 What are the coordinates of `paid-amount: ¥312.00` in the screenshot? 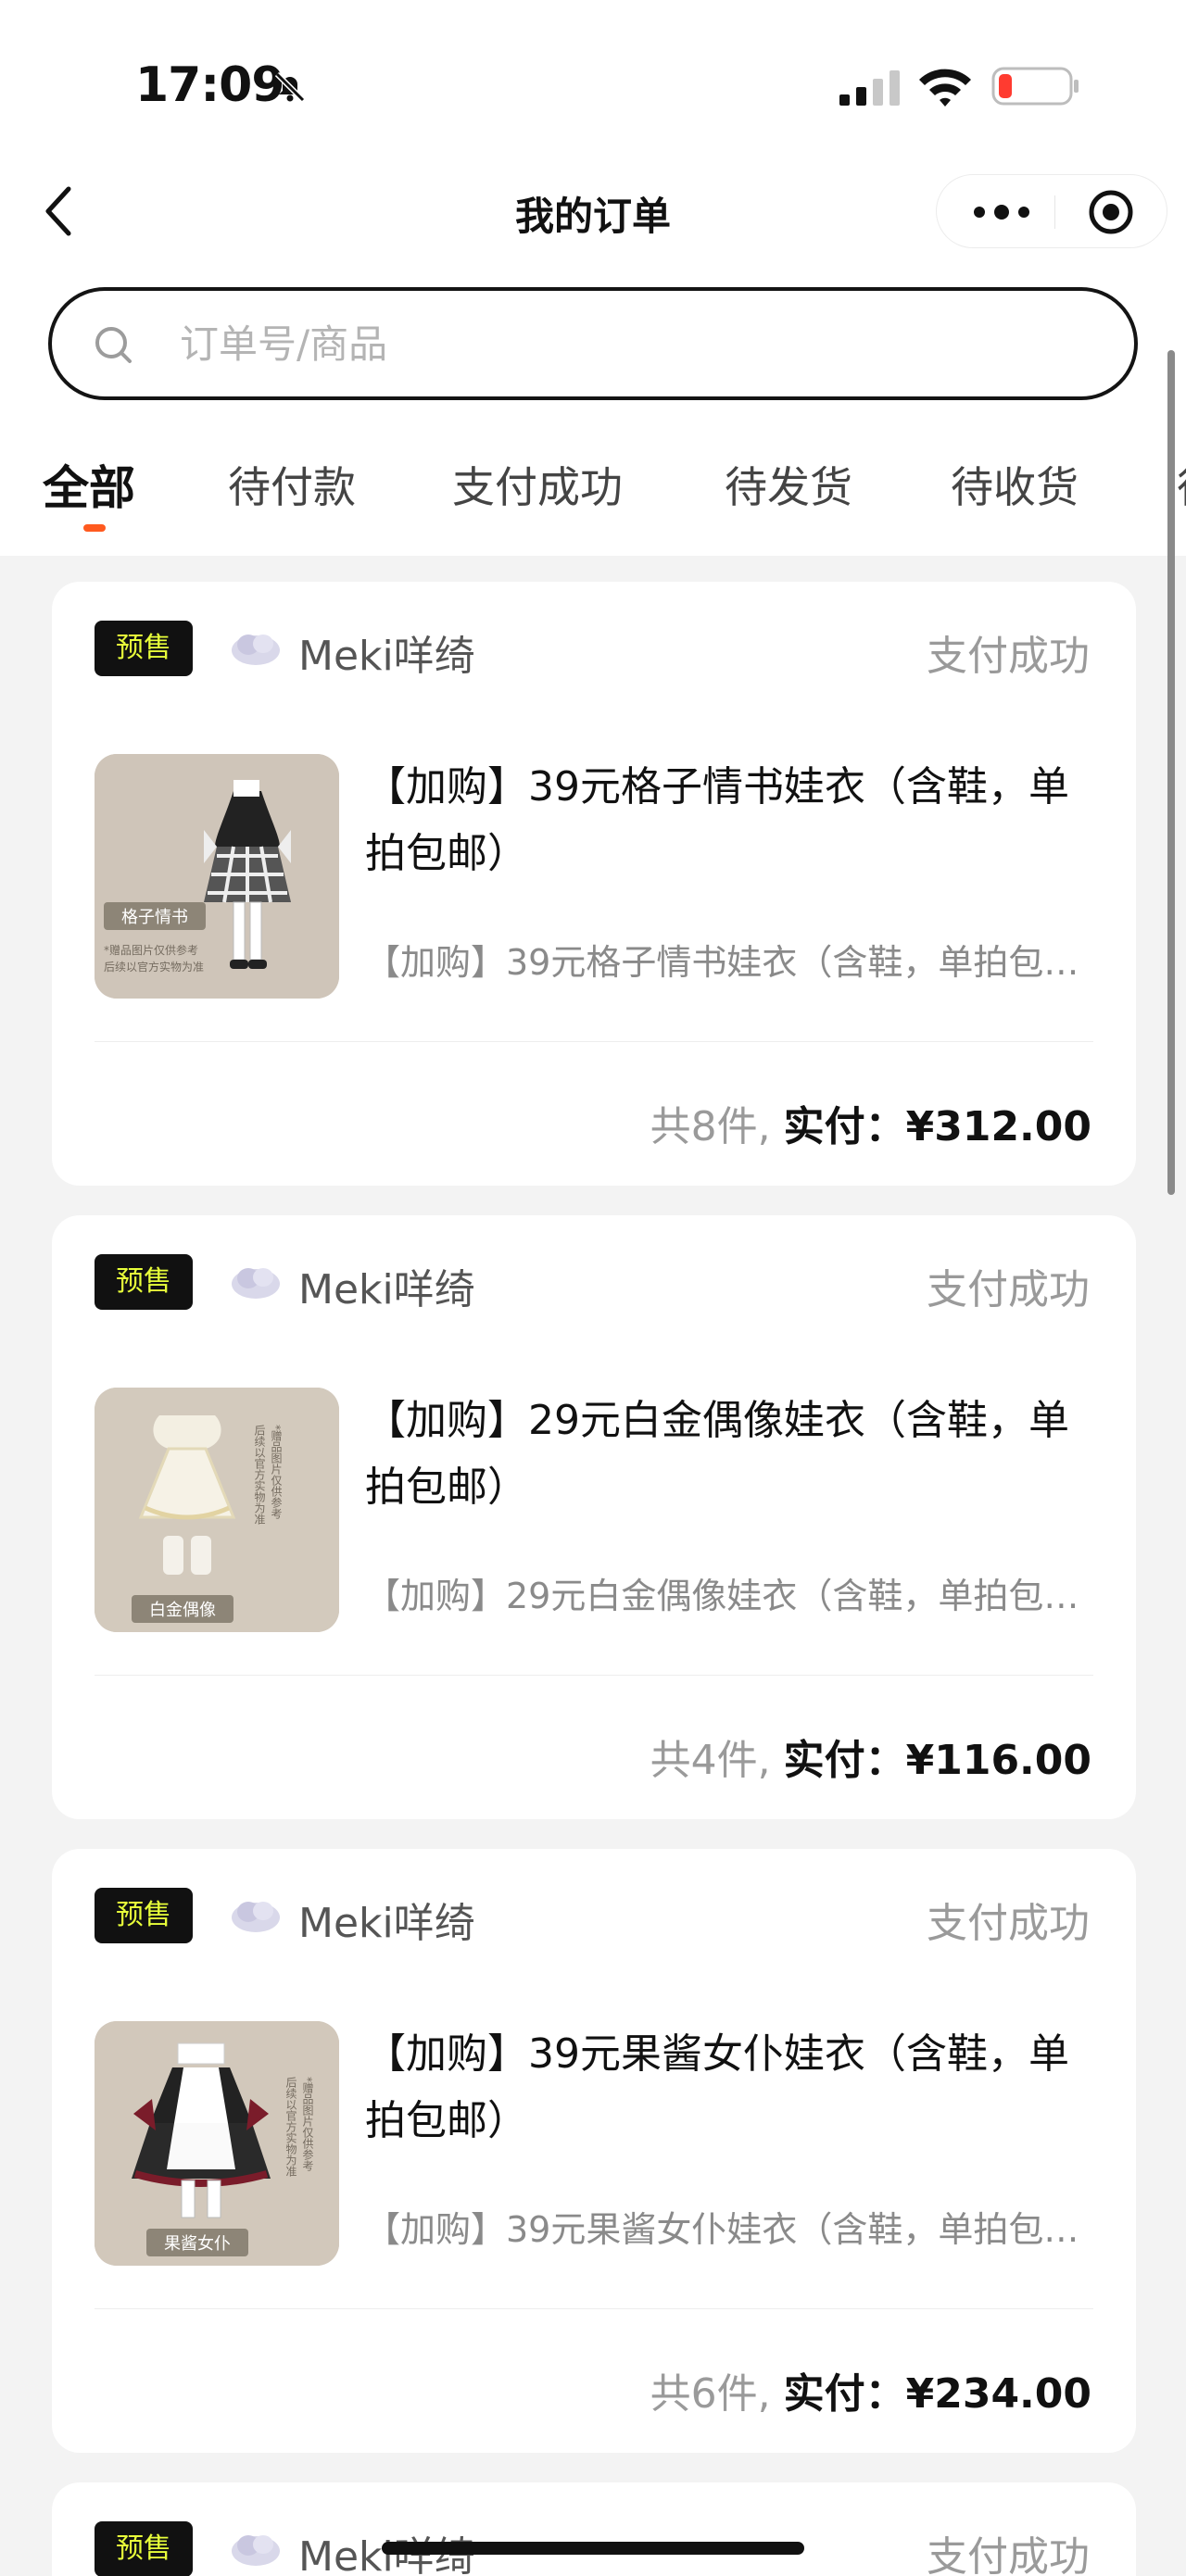 It's located at (998, 1126).